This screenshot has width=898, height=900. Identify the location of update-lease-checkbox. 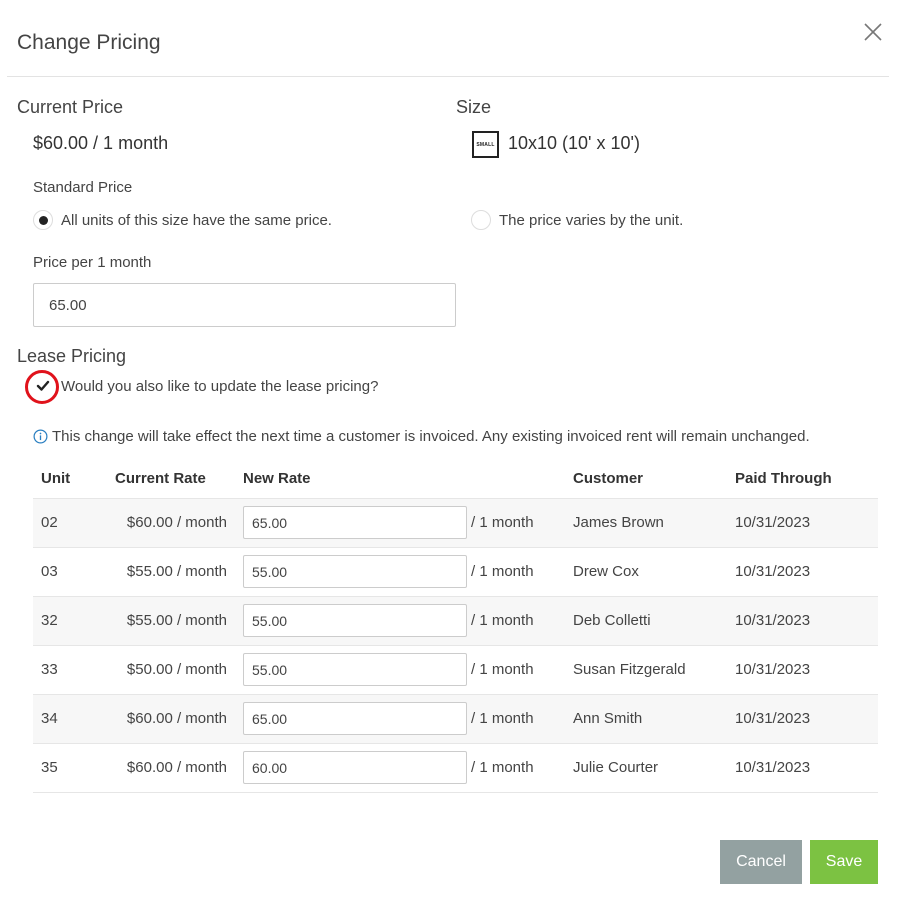
(43, 386).